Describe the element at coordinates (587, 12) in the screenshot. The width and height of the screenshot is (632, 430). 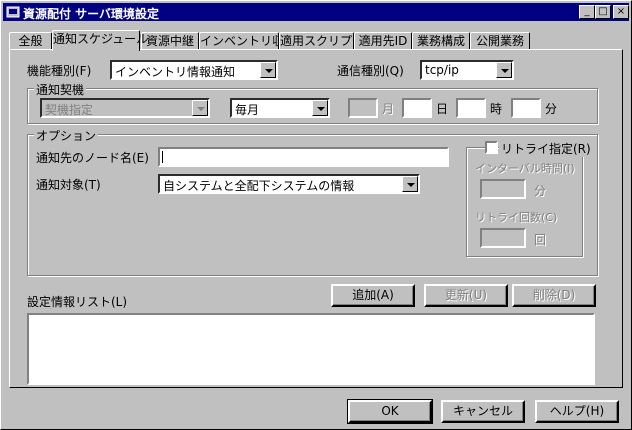
I see `minimize-button: _` at that location.